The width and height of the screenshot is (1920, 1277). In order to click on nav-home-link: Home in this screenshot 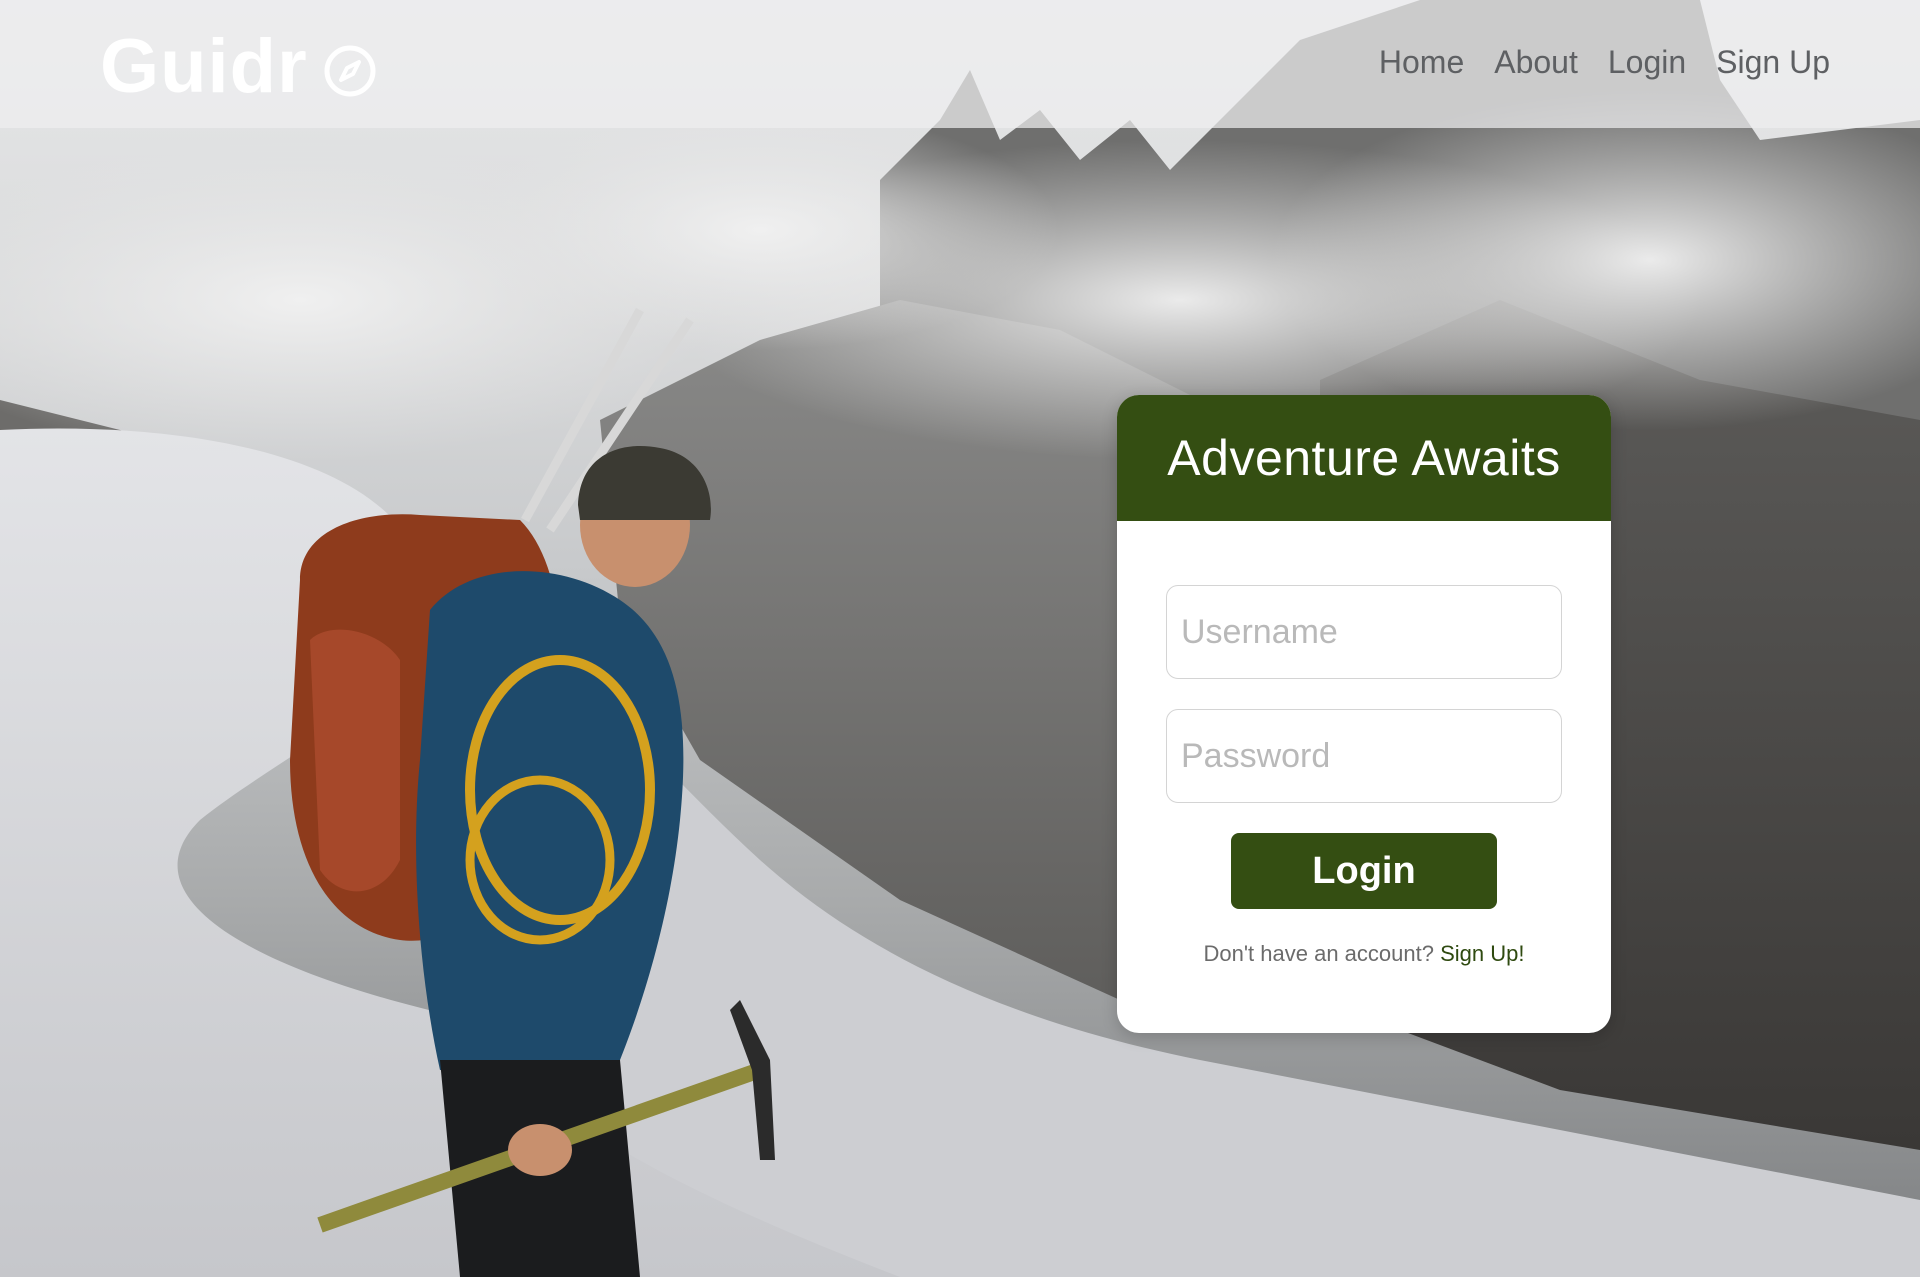, I will do `click(1421, 62)`.